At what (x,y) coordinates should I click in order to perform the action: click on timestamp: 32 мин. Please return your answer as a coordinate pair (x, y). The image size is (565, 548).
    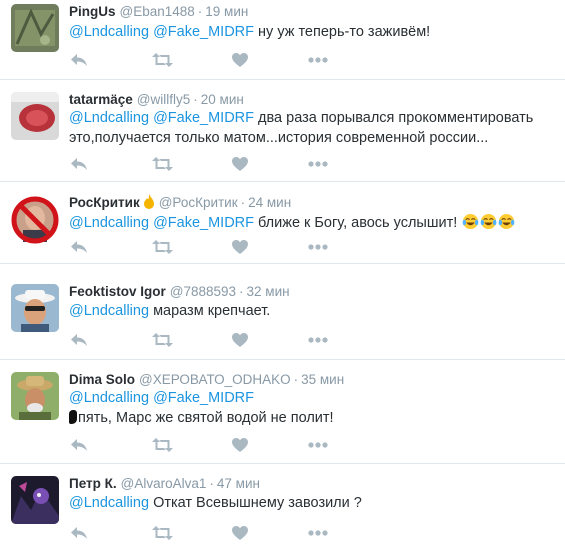
    Looking at the image, I should click on (268, 291).